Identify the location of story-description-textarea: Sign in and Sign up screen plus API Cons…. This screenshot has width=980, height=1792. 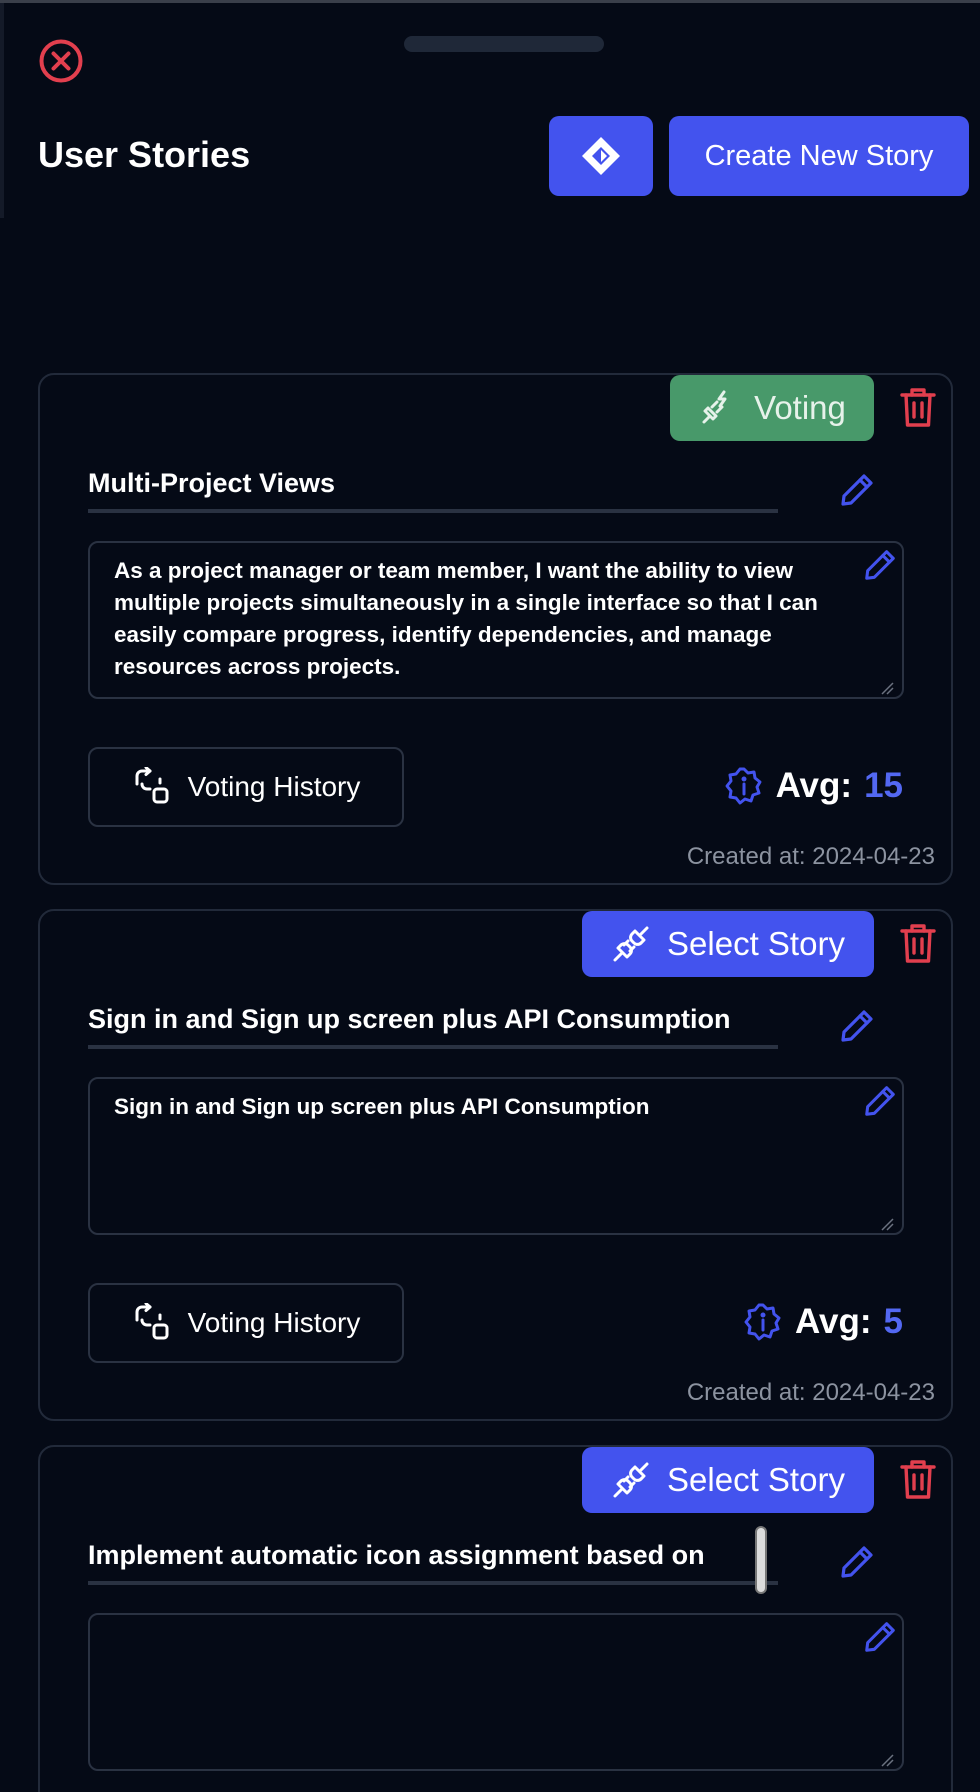
(496, 1156).